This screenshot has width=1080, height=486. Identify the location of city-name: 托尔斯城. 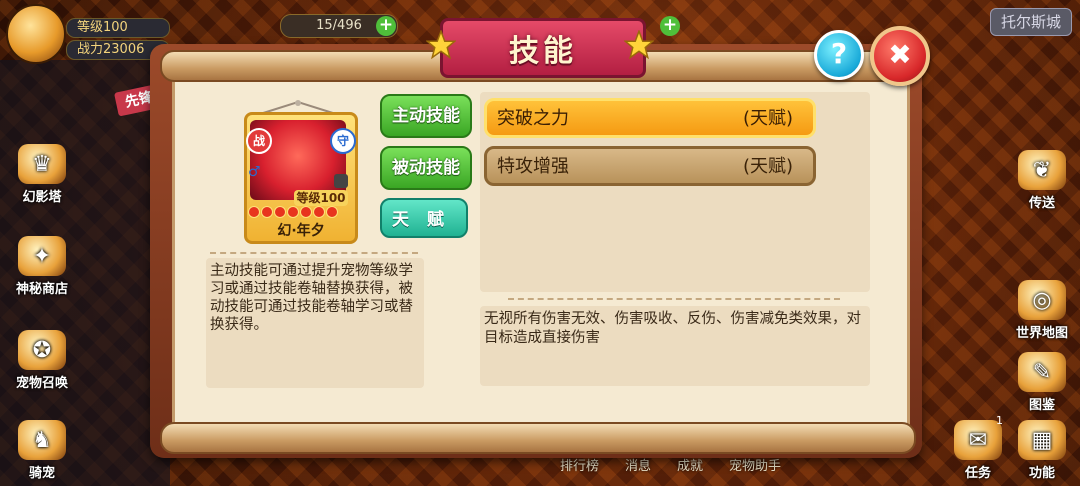
(1031, 22).